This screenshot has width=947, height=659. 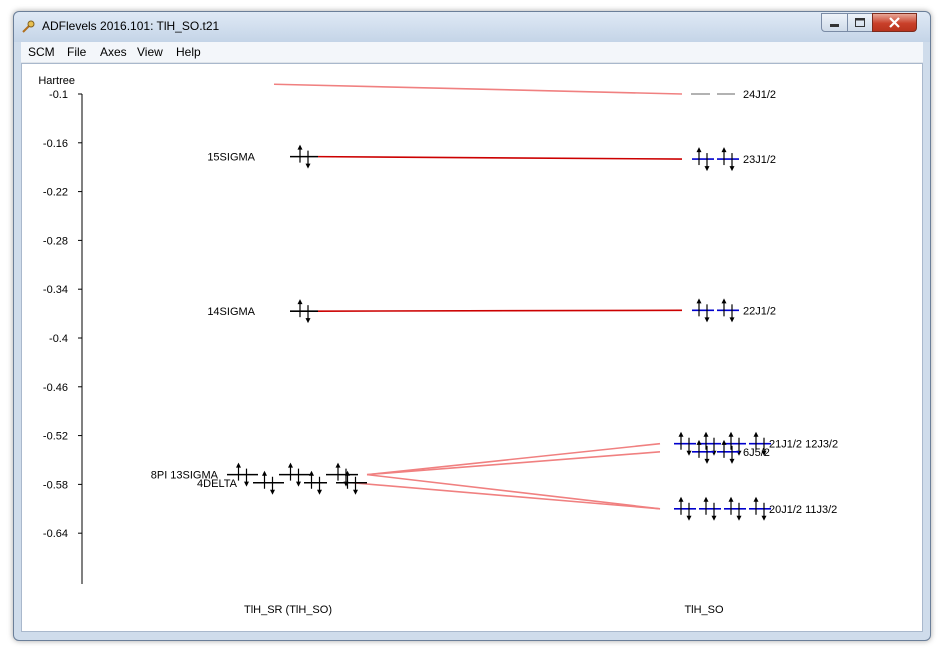 What do you see at coordinates (506, 495) in the screenshot?
I see `connector-cluster-20j12b` at bounding box center [506, 495].